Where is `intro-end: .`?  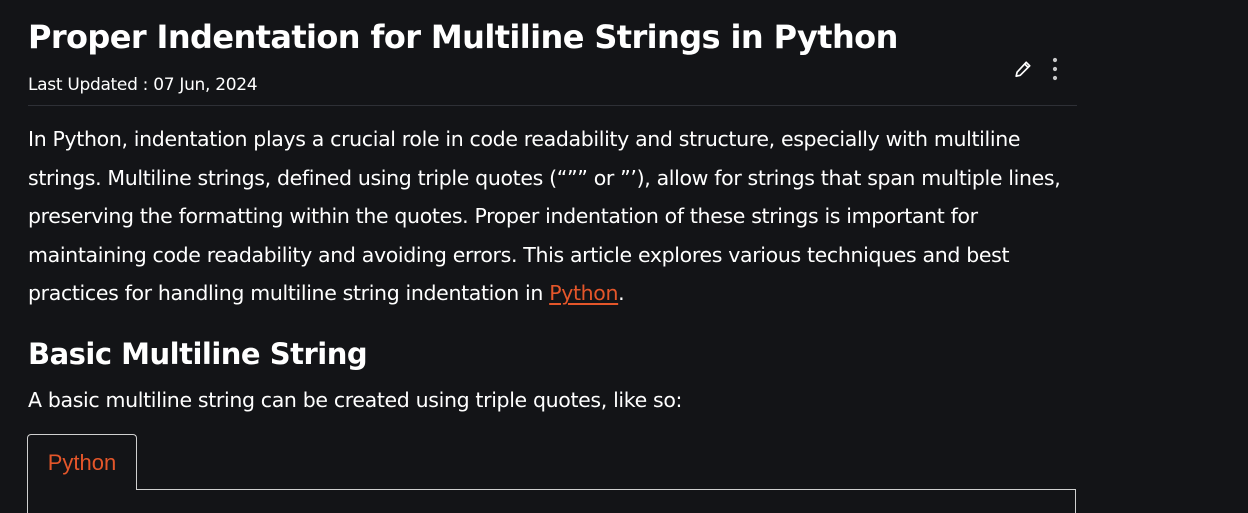 intro-end: . is located at coordinates (621, 293).